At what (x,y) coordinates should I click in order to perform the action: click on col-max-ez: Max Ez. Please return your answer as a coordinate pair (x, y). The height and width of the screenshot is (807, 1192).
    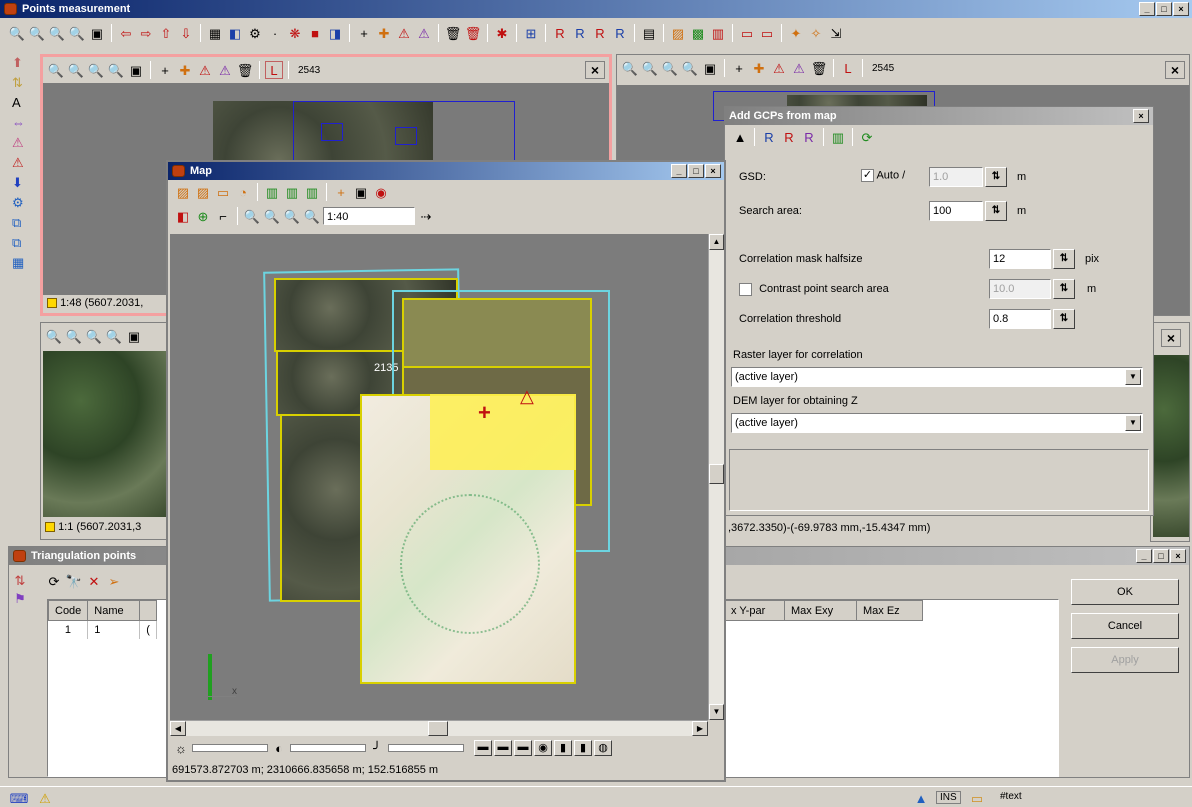
    Looking at the image, I should click on (889, 610).